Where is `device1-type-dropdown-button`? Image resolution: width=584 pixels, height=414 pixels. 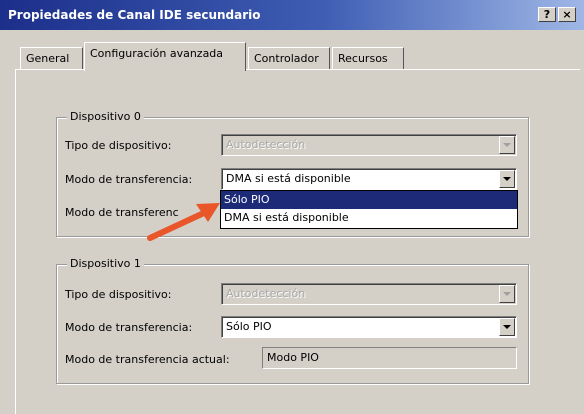 device1-type-dropdown-button is located at coordinates (507, 294).